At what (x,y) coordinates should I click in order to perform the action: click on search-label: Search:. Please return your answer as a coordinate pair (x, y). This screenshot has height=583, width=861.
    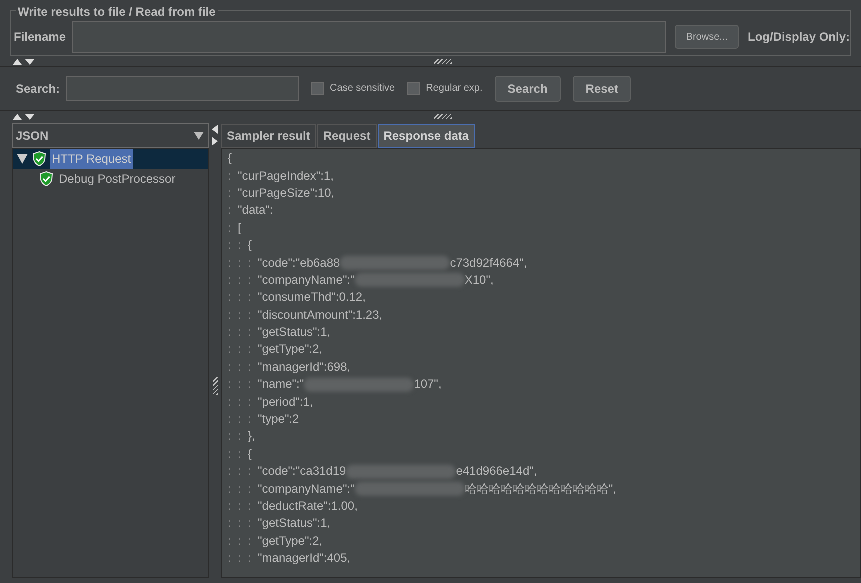
    Looking at the image, I should click on (38, 89).